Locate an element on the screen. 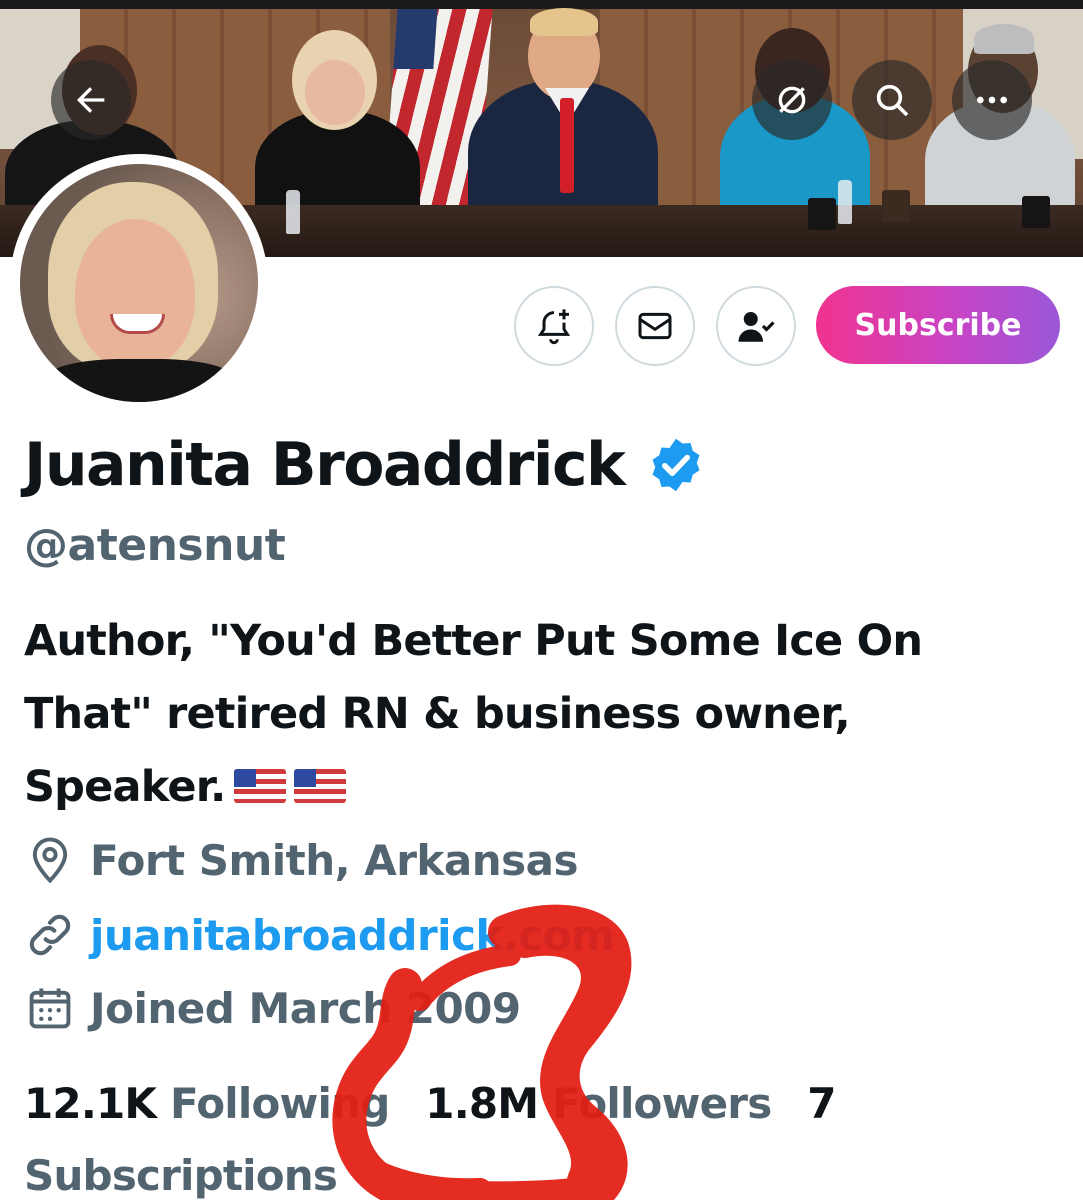 Image resolution: width=1083 pixels, height=1200 pixels. back-button is located at coordinates (91, 100).